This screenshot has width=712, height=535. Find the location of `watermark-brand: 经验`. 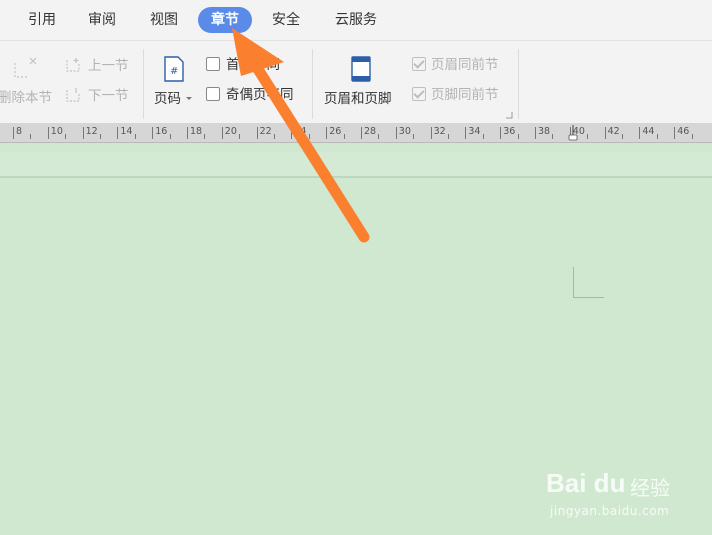

watermark-brand: 经验 is located at coordinates (650, 488).